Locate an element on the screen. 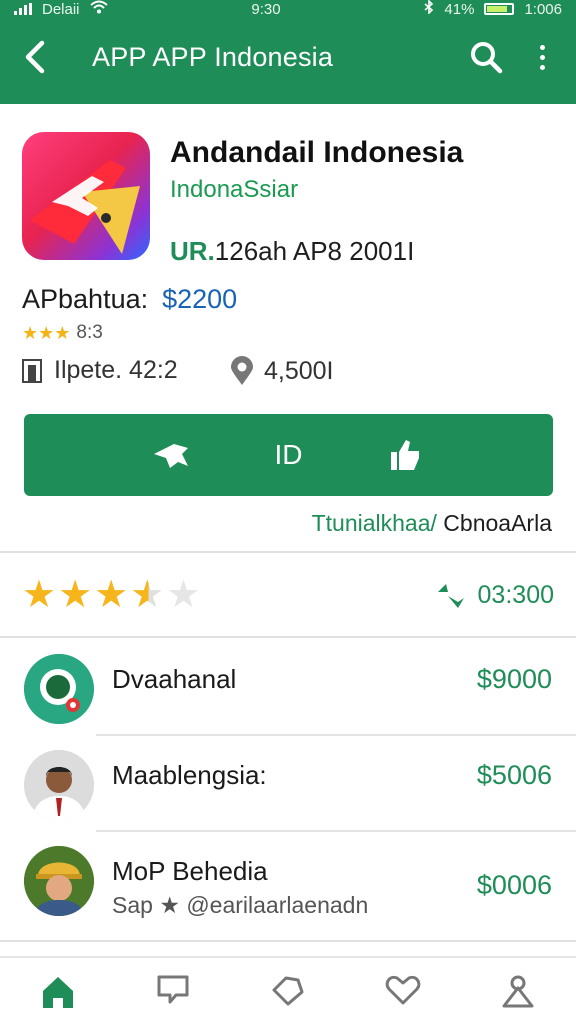 The width and height of the screenshot is (576, 1024). app-version: UR.126ah AP8 2001I is located at coordinates (292, 251).